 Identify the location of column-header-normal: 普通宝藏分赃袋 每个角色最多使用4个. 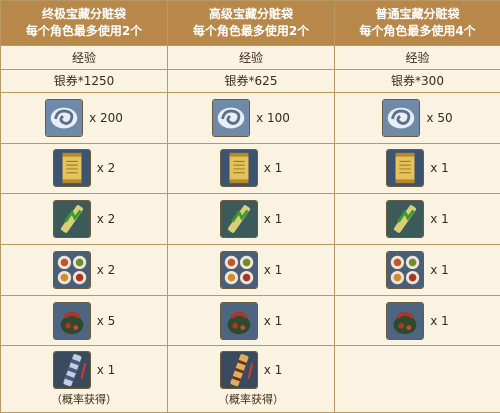
(417, 23).